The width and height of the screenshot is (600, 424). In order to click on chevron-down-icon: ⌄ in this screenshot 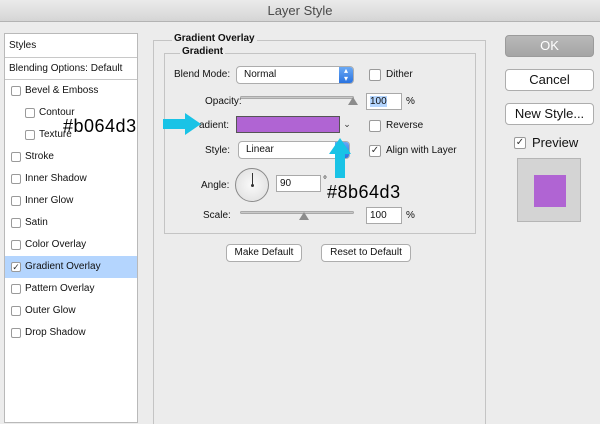, I will do `click(347, 124)`.